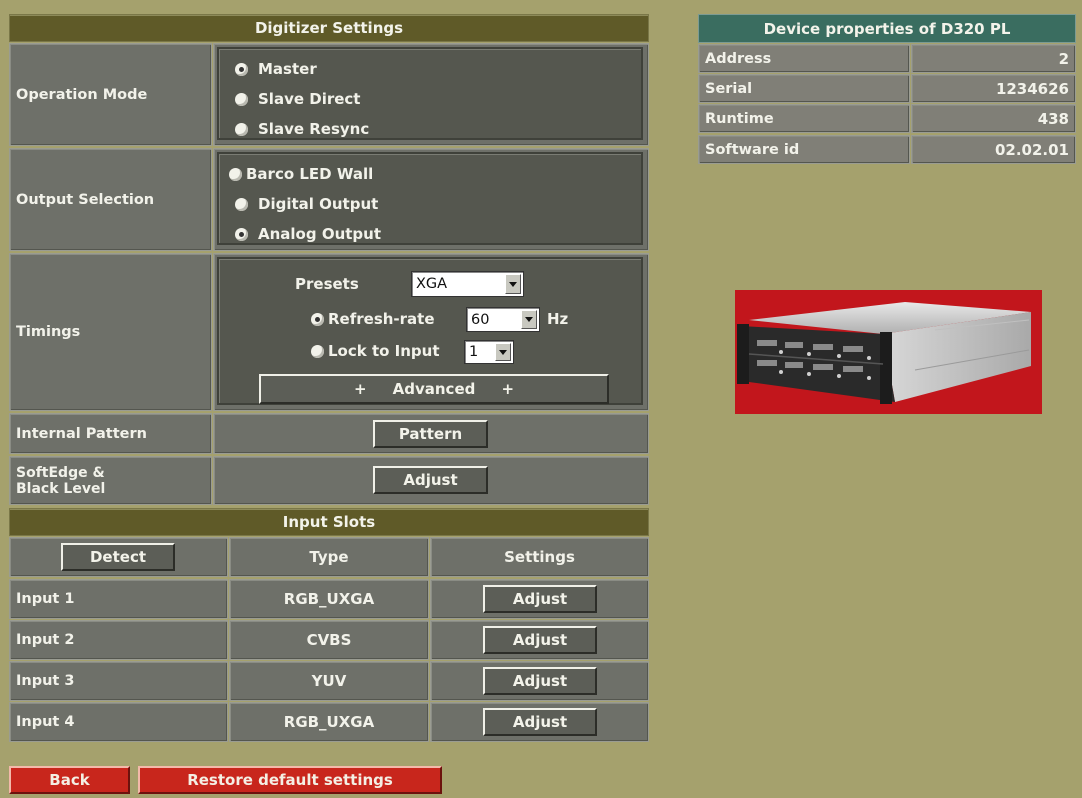  I want to click on input-name: Input 3, so click(45, 681).